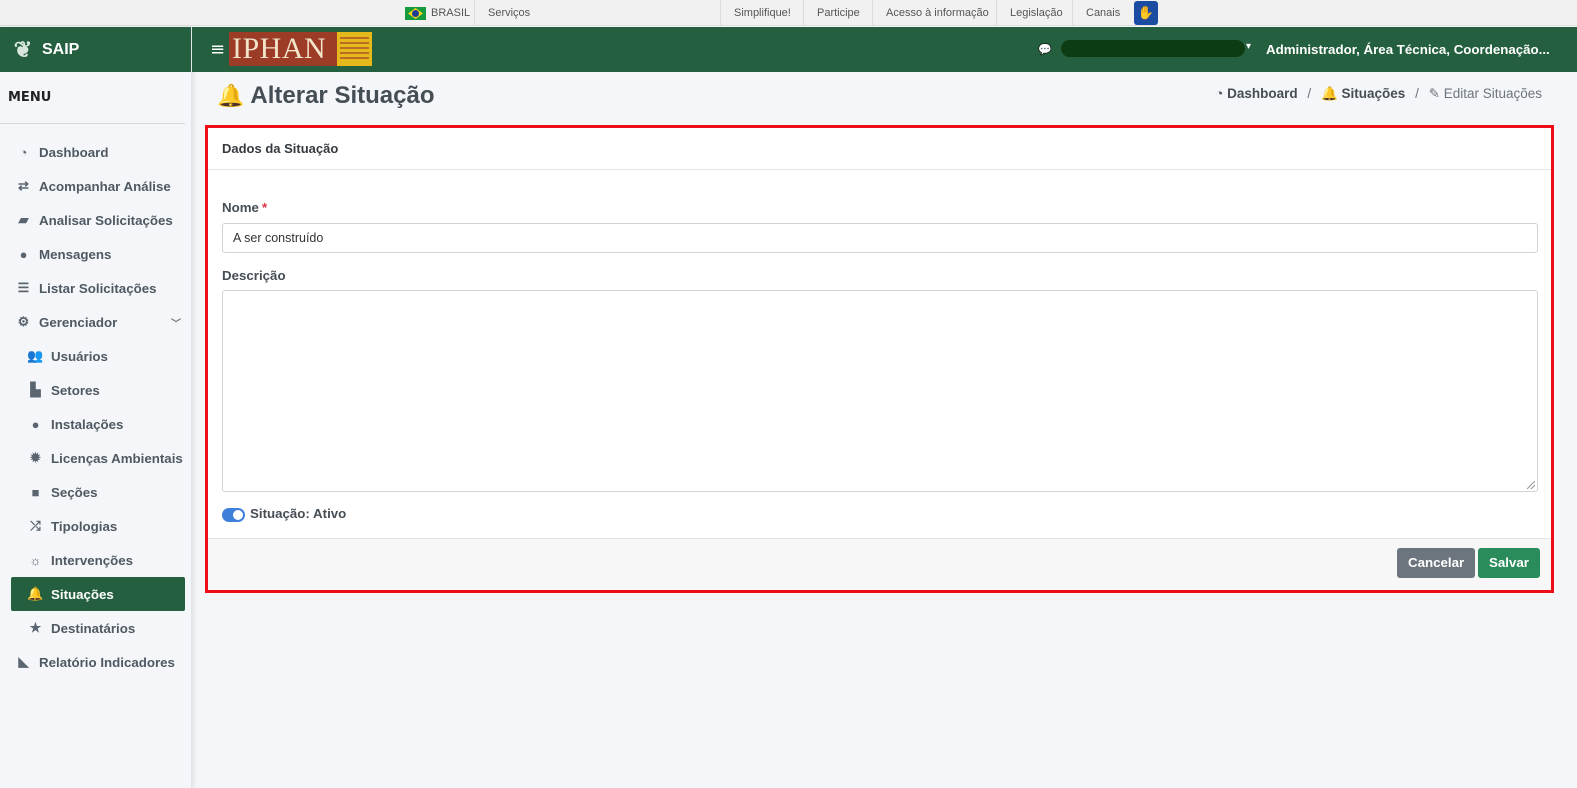  Describe the element at coordinates (1434, 93) in the screenshot. I see `edit-icon: ✎` at that location.